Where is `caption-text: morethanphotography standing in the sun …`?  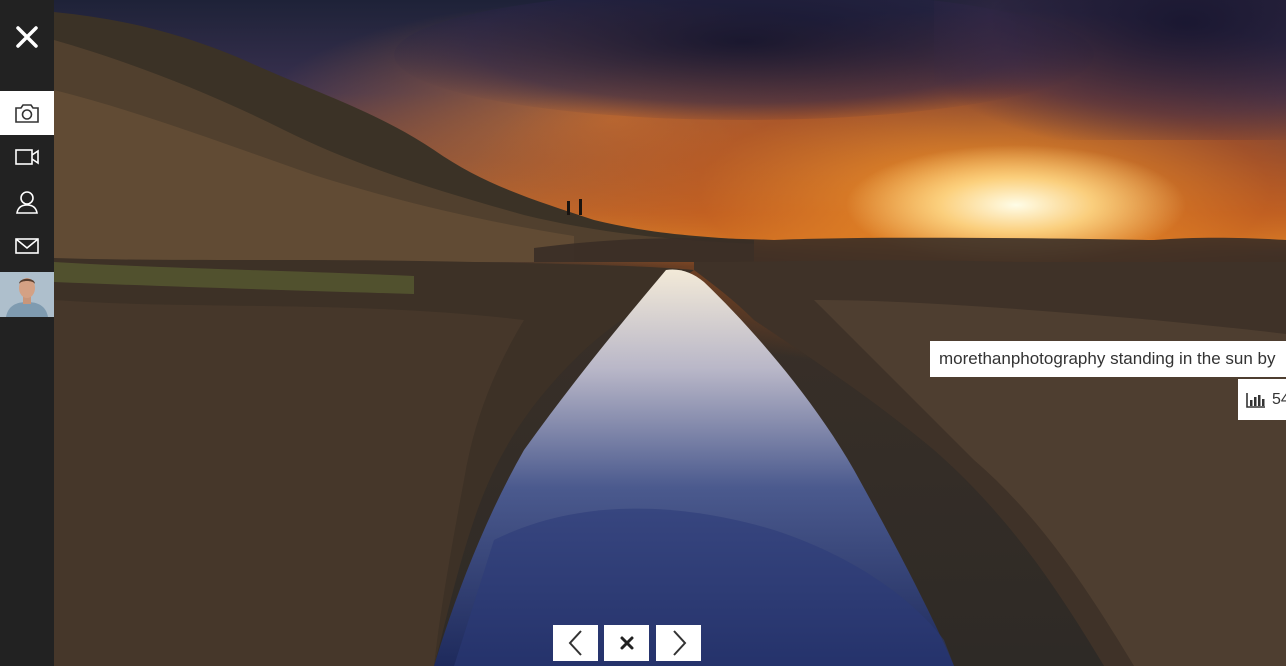
caption-text: morethanphotography standing in the sun … is located at coordinates (1107, 358).